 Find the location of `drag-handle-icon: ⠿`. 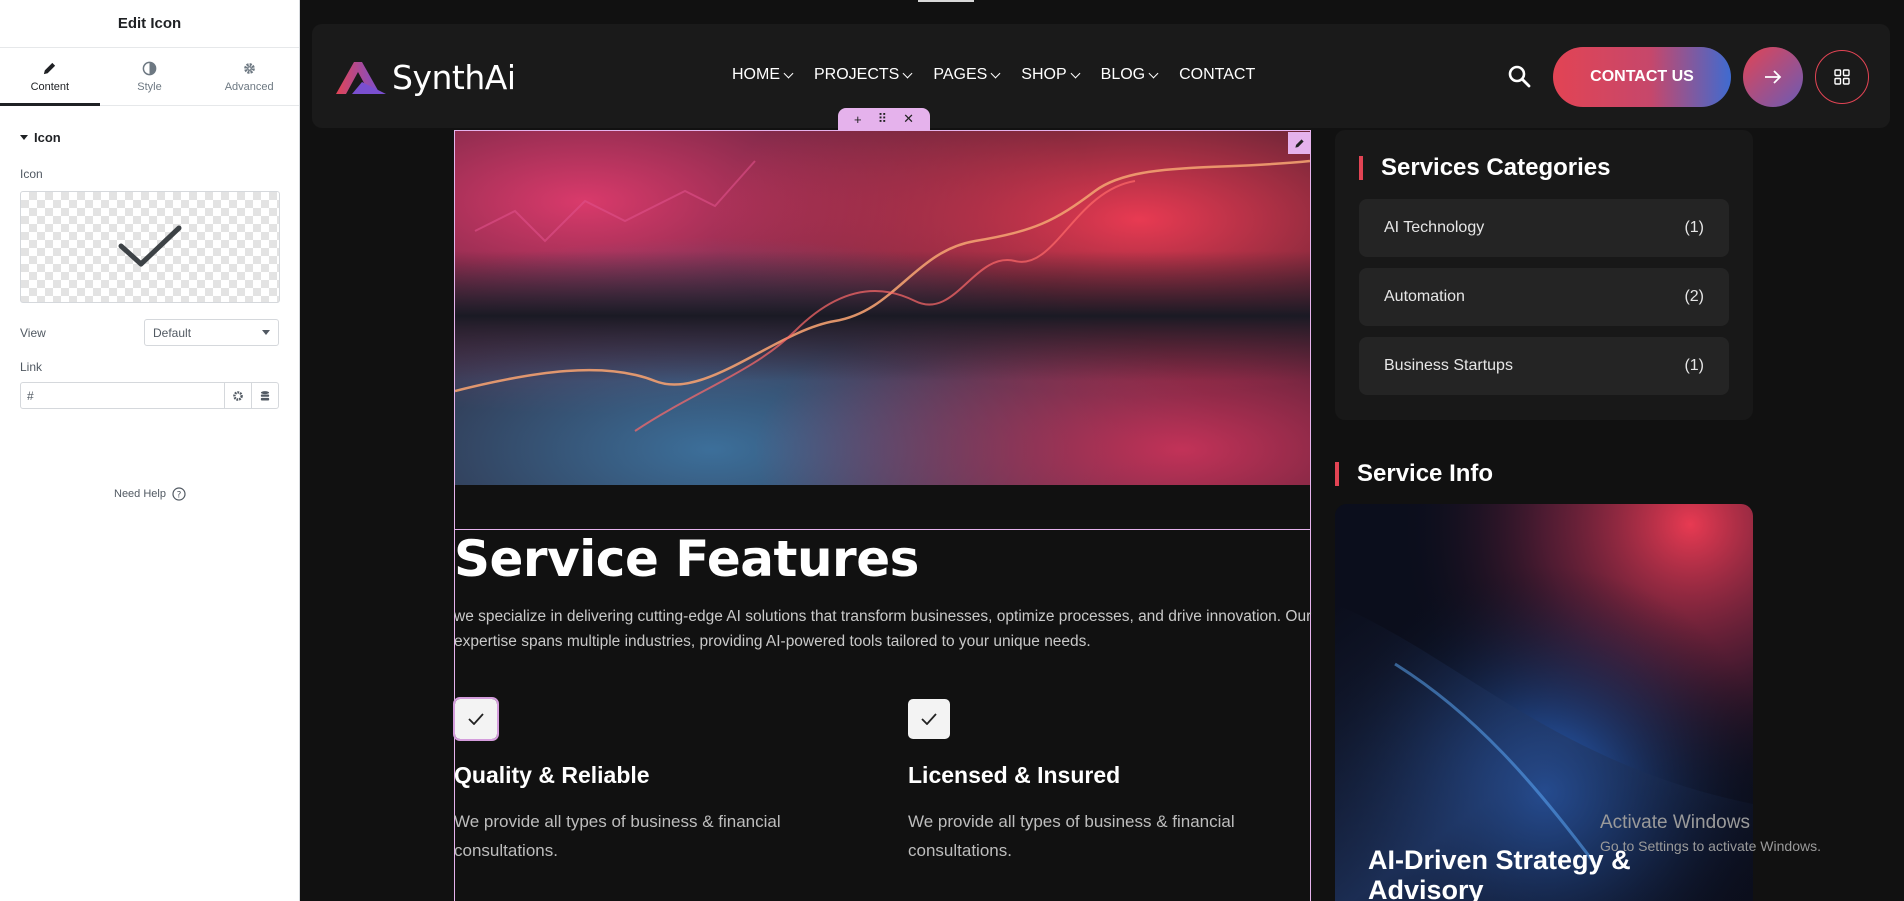

drag-handle-icon: ⠿ is located at coordinates (883, 119).